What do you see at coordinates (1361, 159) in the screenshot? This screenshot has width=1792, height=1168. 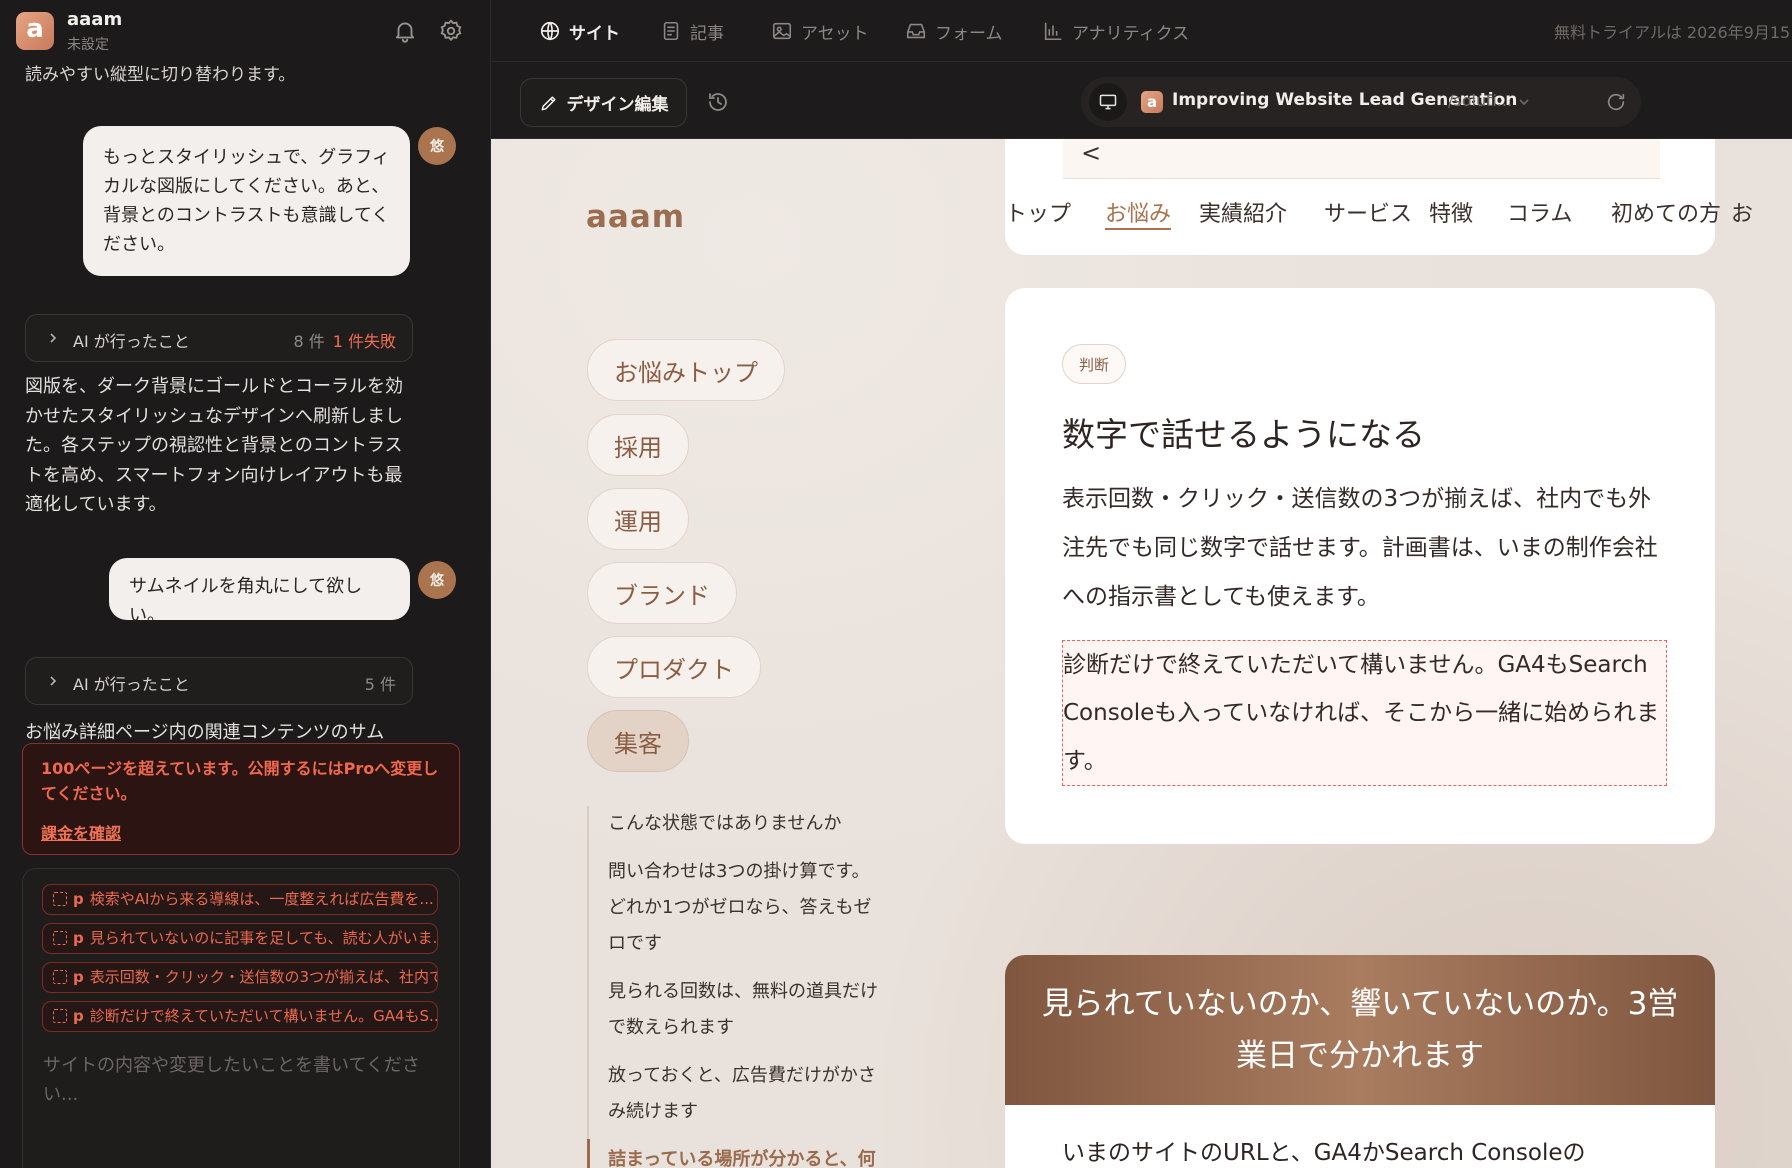 I see `nav-dropdown-strip: <` at bounding box center [1361, 159].